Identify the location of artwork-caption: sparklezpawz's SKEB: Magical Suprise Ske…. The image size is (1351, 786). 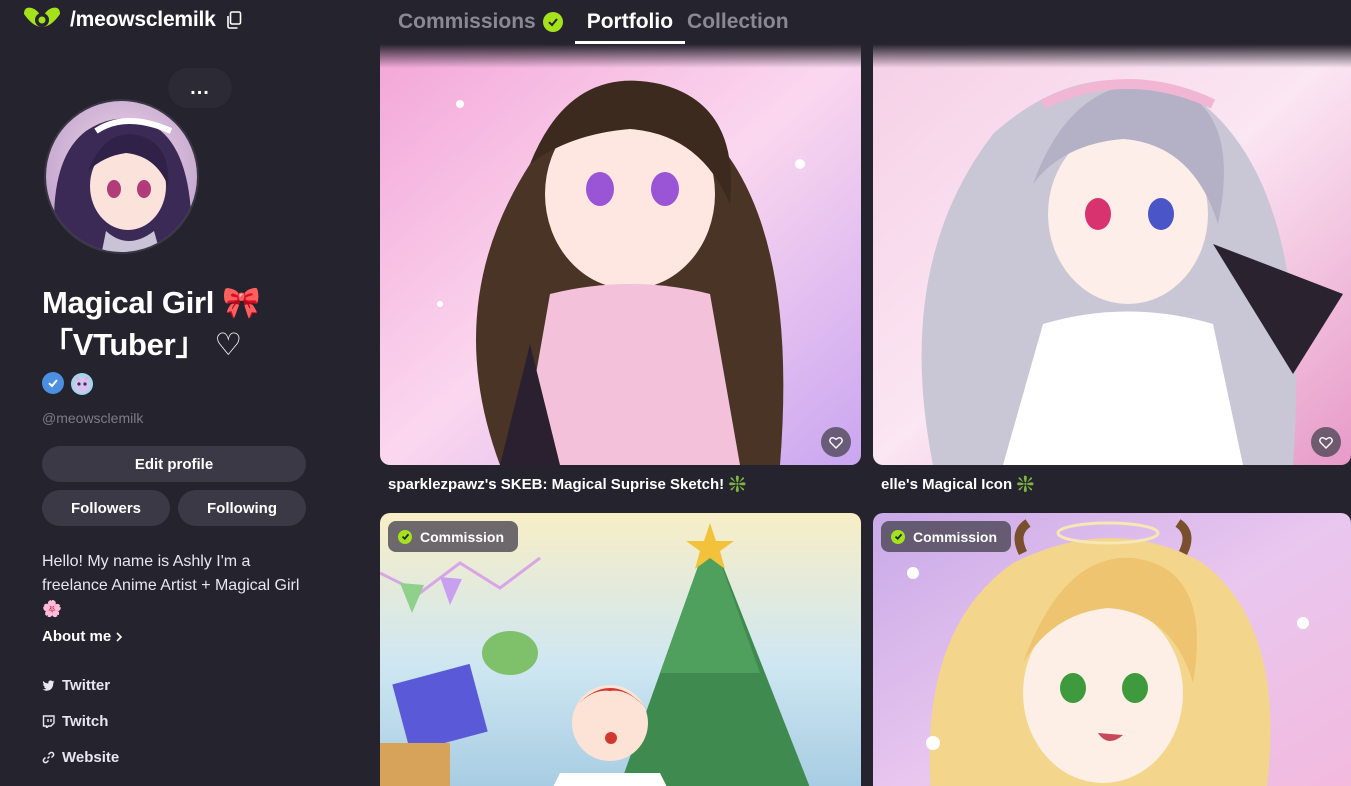
(568, 484).